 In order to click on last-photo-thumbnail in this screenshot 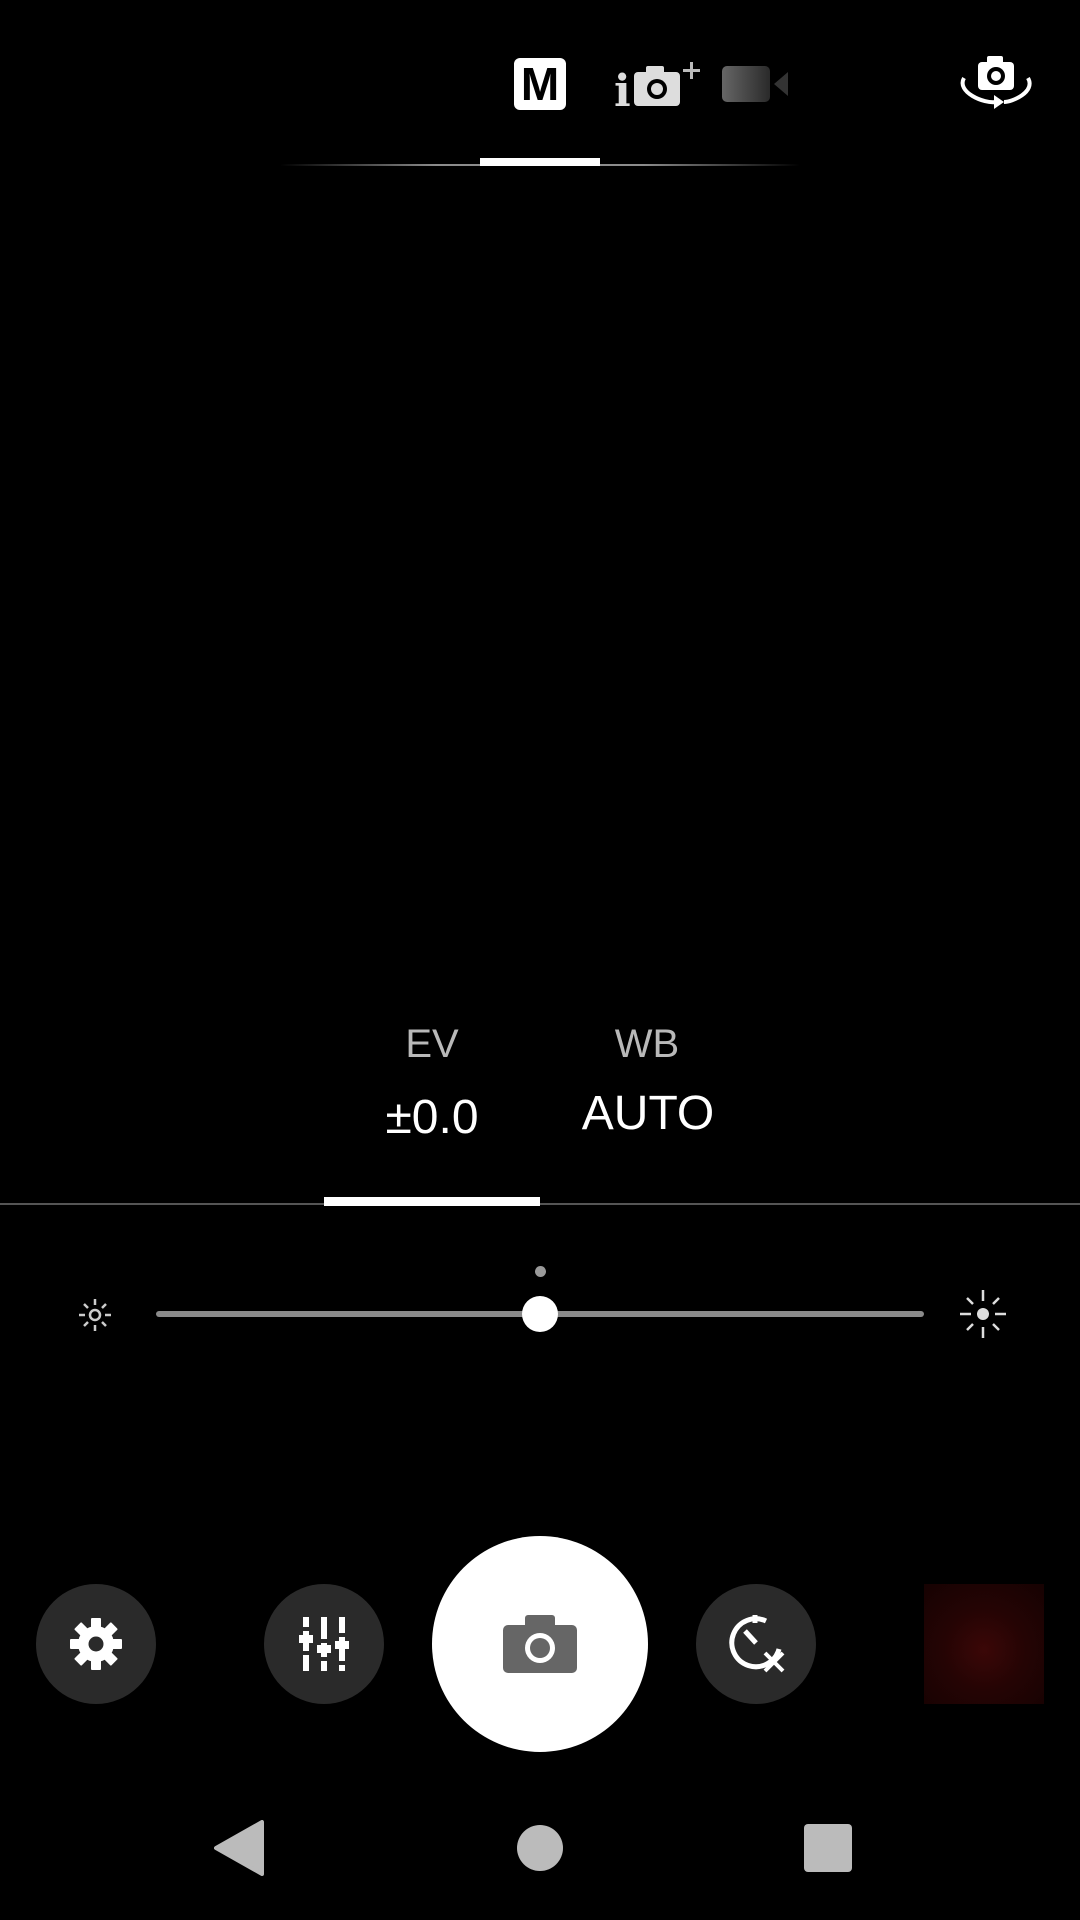, I will do `click(984, 1644)`.